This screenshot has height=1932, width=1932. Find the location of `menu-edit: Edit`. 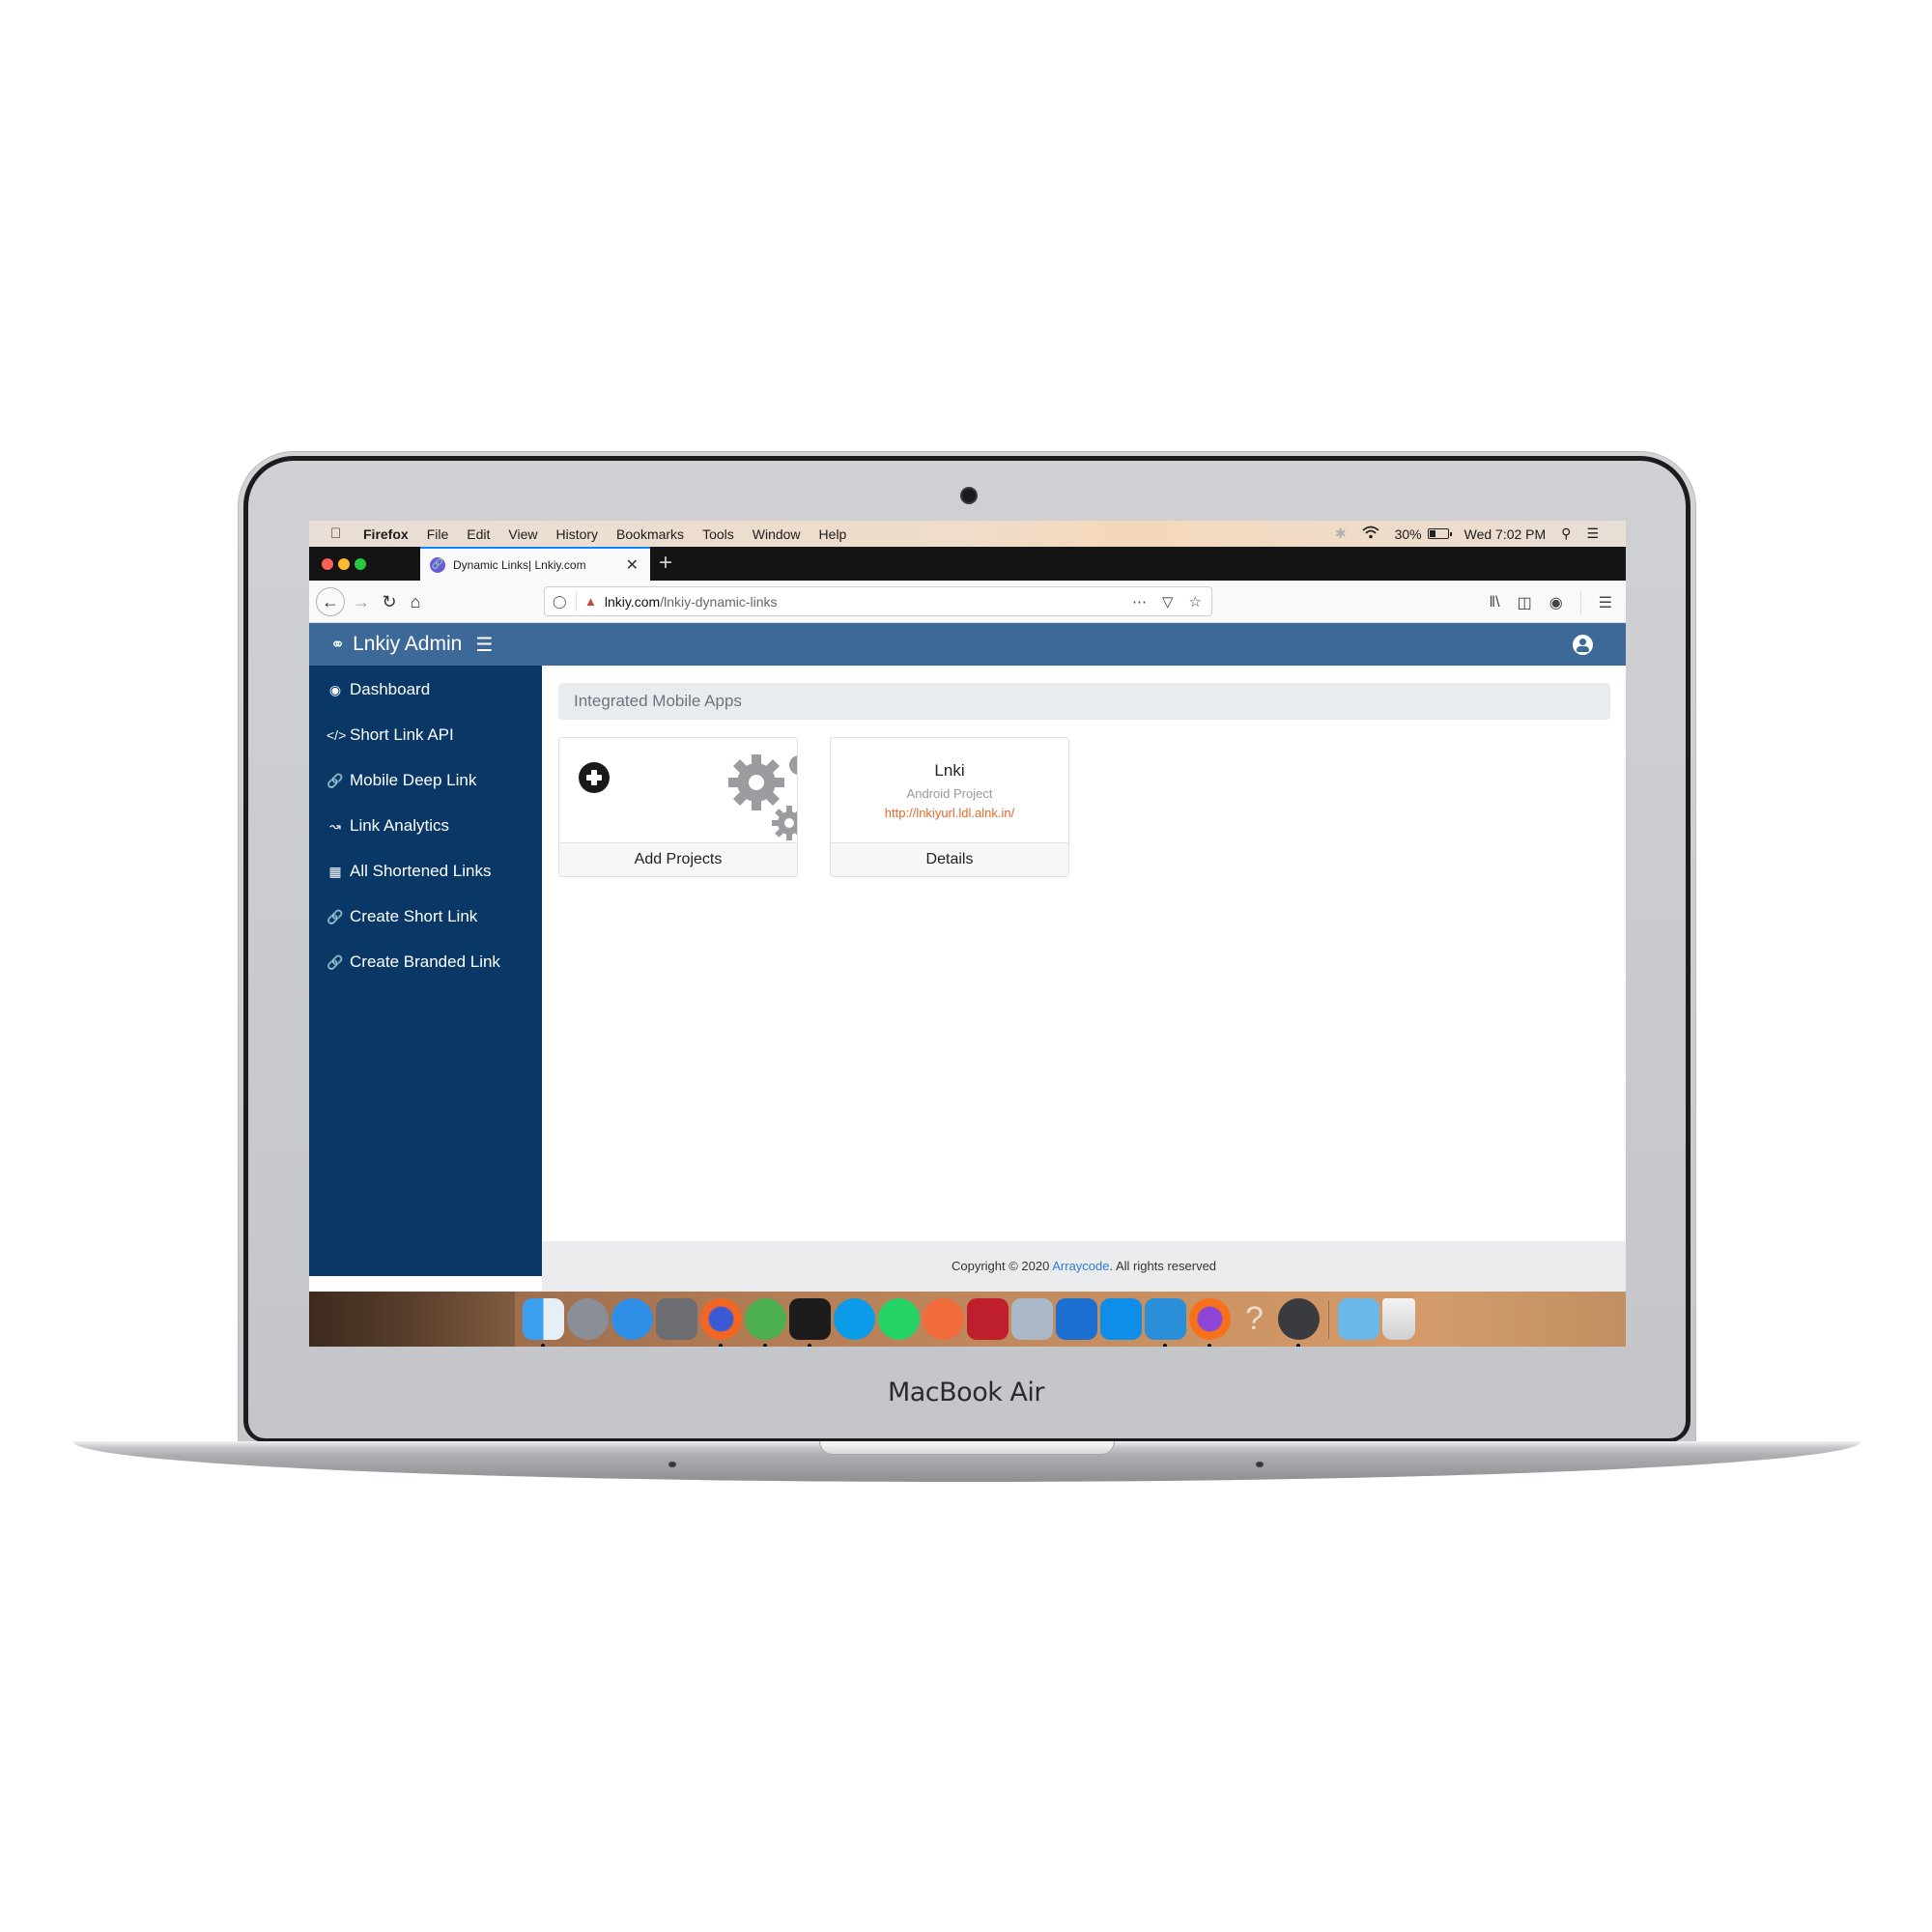

menu-edit: Edit is located at coordinates (478, 534).